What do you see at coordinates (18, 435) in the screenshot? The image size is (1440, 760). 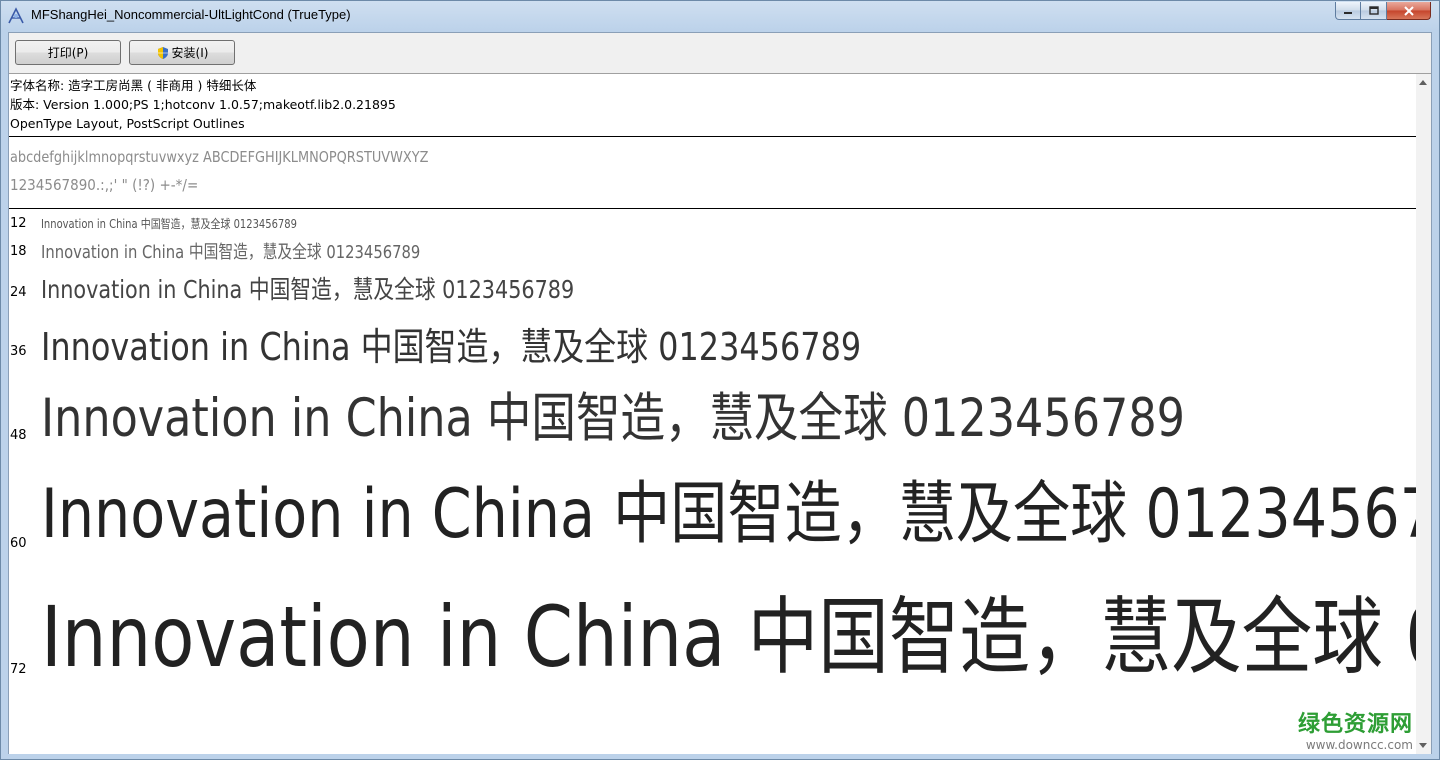 I see `sample-size-label: 48` at bounding box center [18, 435].